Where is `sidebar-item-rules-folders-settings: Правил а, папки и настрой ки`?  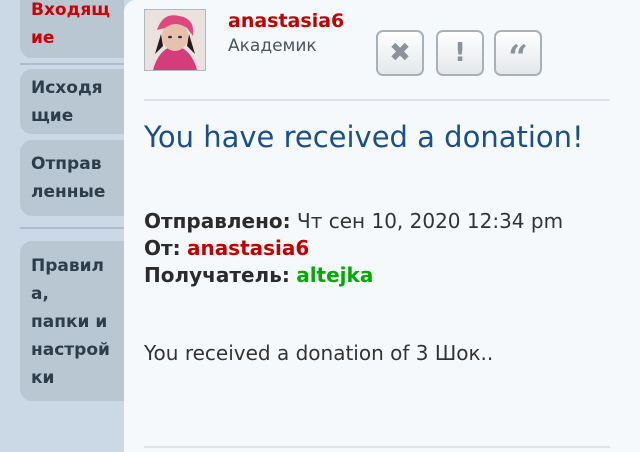
sidebar-item-rules-folders-settings: Правил а, папки и настрой ки is located at coordinates (72, 321).